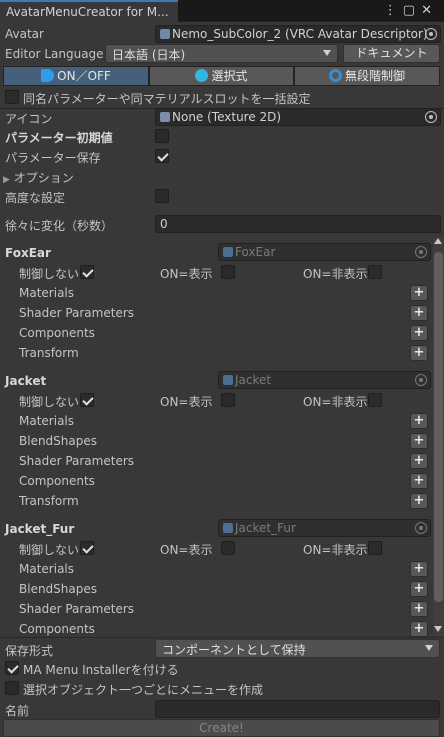 Image resolution: width=444 pixels, height=737 pixels. Describe the element at coordinates (374, 76) in the screenshot. I see `tab-continuous-label: 無段階制御` at that location.